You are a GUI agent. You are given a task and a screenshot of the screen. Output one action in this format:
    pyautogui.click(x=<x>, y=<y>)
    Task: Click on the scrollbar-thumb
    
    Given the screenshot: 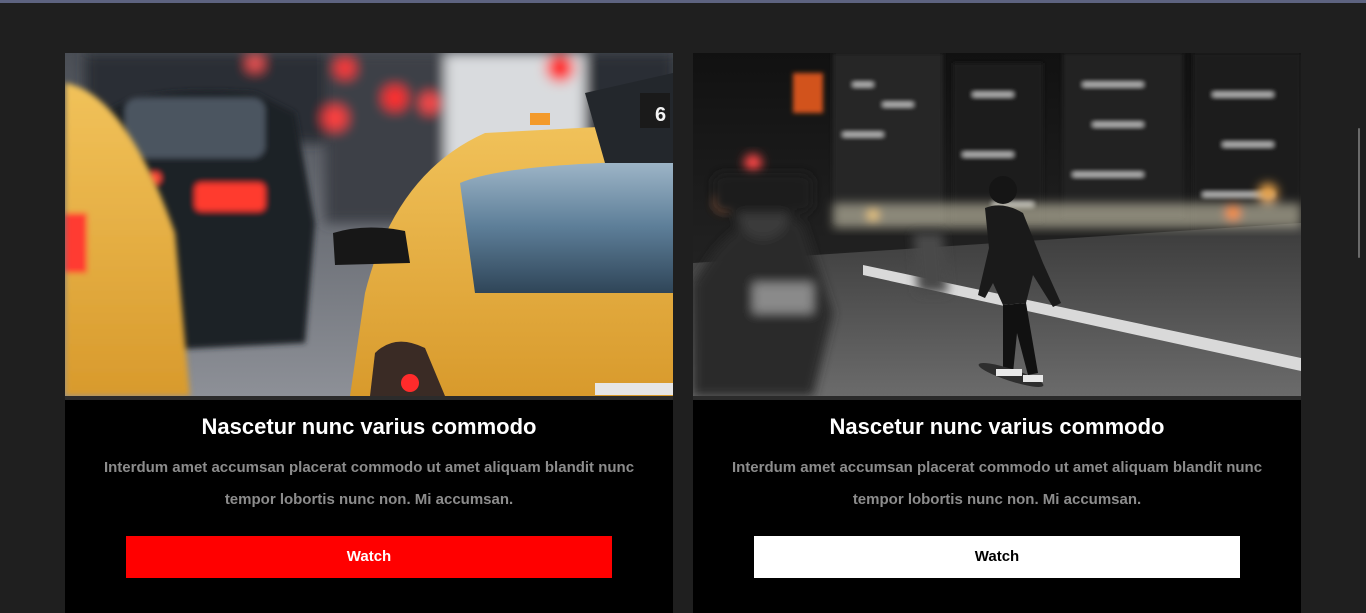 What is the action you would take?
    pyautogui.click(x=1359, y=193)
    